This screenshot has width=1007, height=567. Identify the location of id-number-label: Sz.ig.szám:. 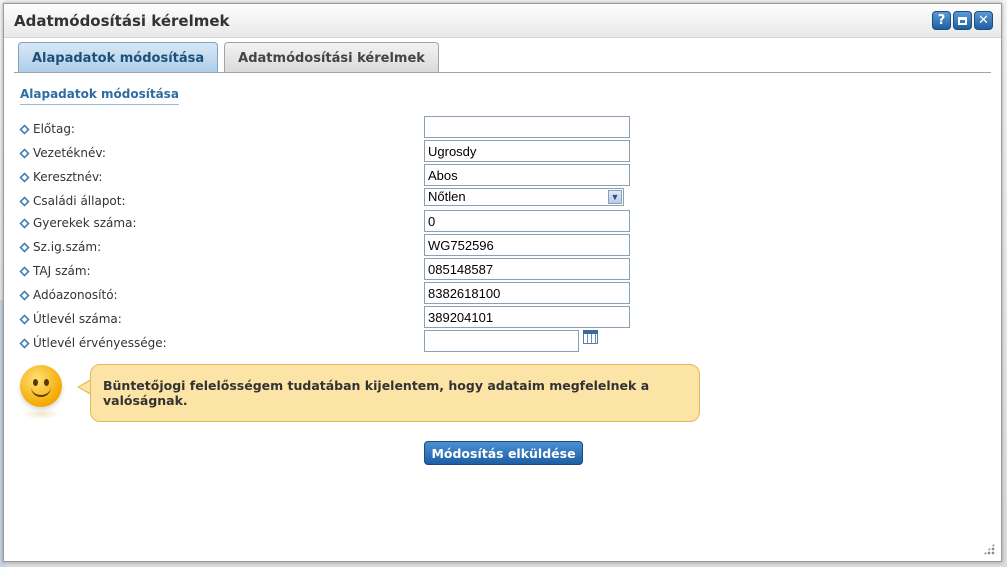
(67, 247).